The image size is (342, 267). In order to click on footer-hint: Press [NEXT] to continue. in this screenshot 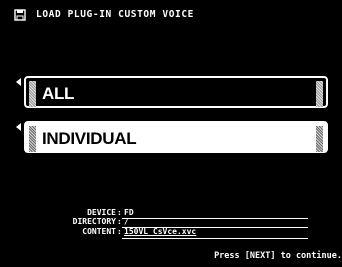, I will do `click(278, 256)`.